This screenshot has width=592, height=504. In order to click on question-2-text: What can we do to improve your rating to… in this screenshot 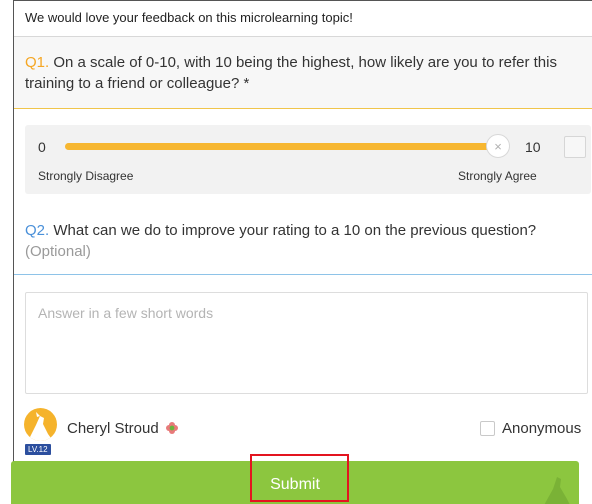, I will do `click(295, 230)`.